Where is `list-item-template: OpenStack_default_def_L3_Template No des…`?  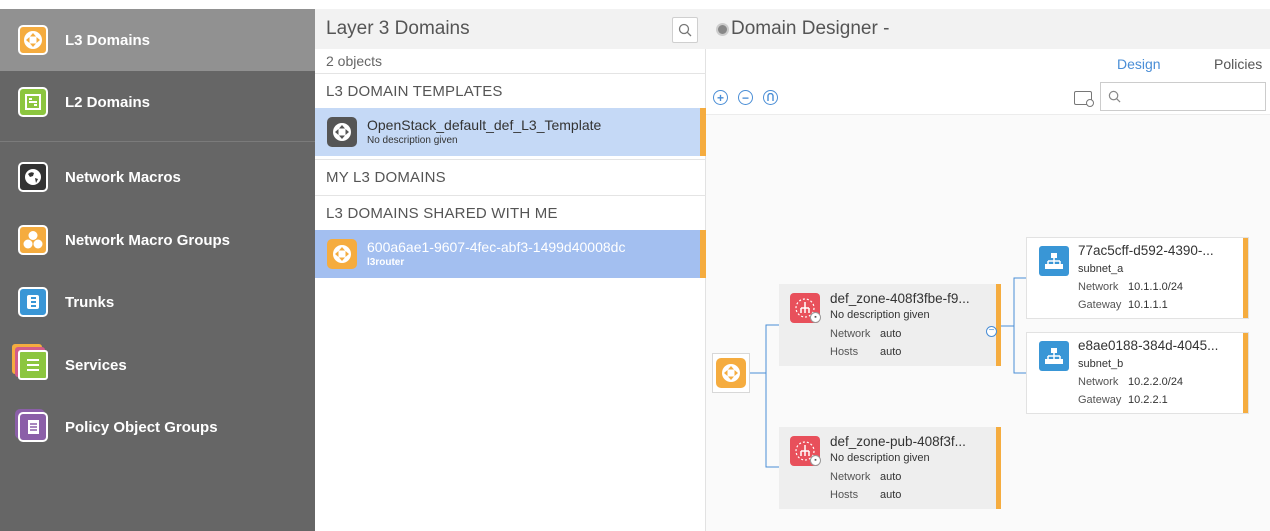 list-item-template: OpenStack_default_def_L3_Template No des… is located at coordinates (510, 132).